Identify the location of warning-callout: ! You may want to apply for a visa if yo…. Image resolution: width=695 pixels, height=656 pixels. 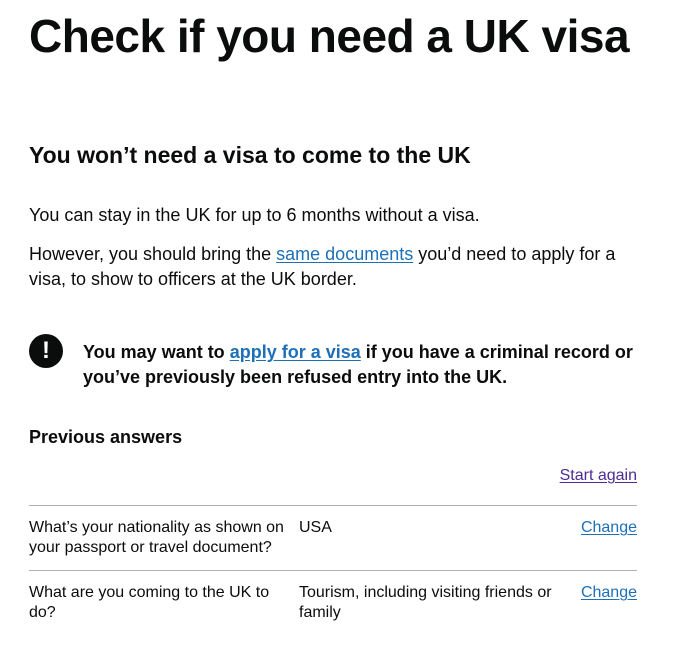
(333, 364).